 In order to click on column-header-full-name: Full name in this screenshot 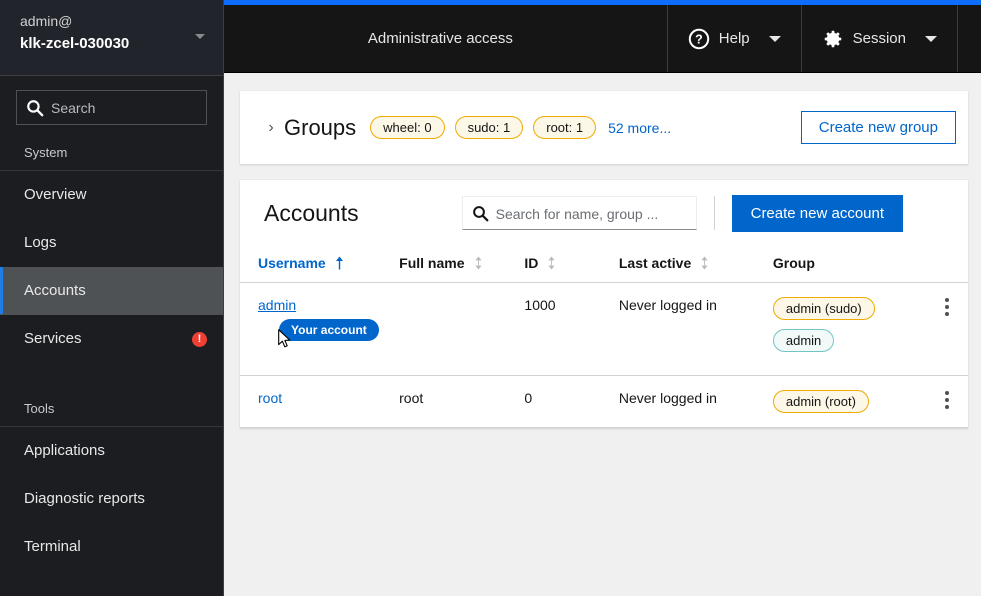, I will do `click(462, 264)`.